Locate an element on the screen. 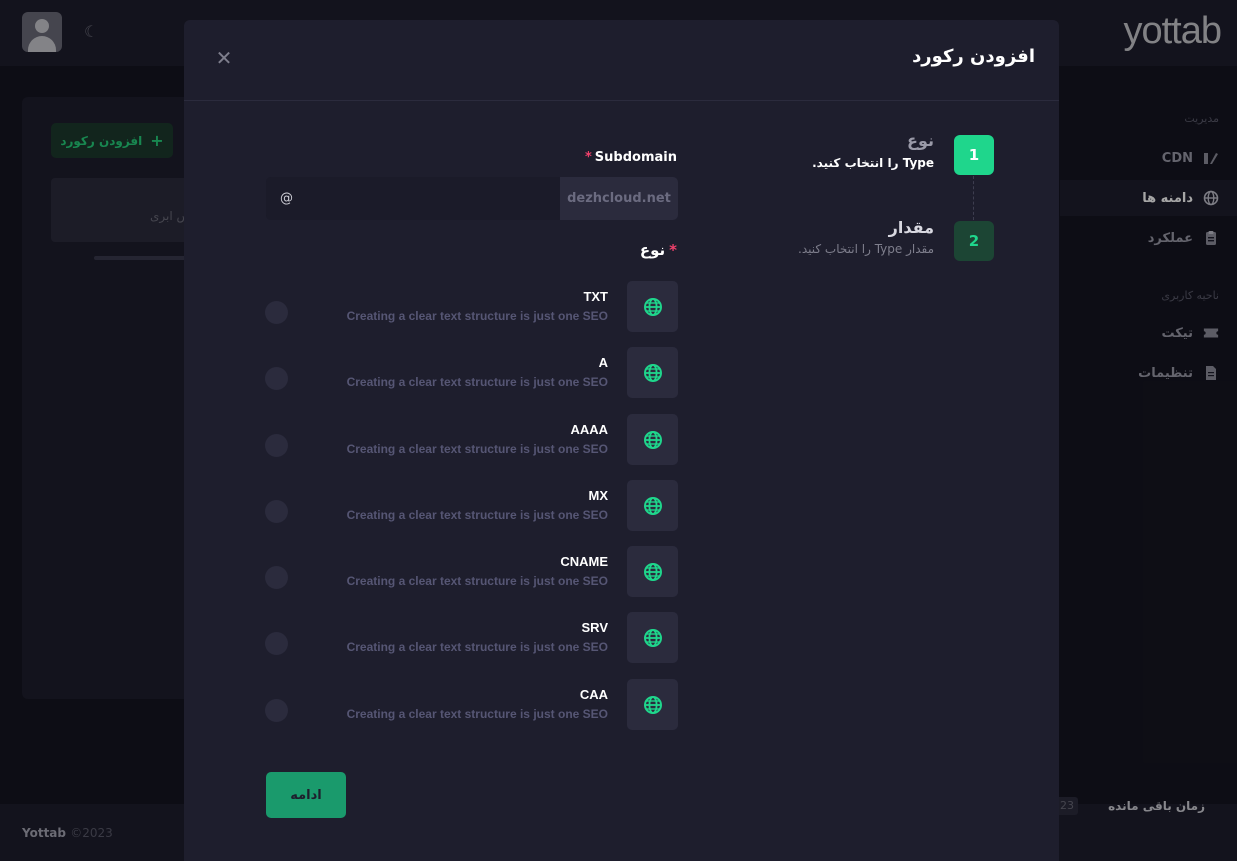  domain-suffix: dezhcloud.net is located at coordinates (619, 198).